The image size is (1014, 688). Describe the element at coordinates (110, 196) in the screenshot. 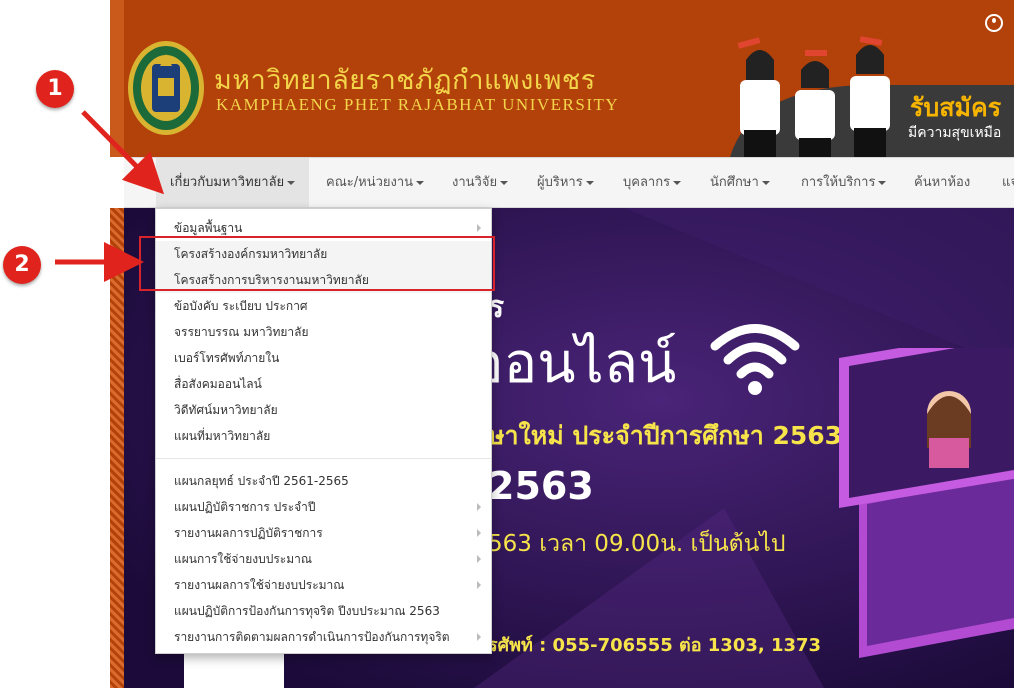

I see `annotation-arrows` at that location.